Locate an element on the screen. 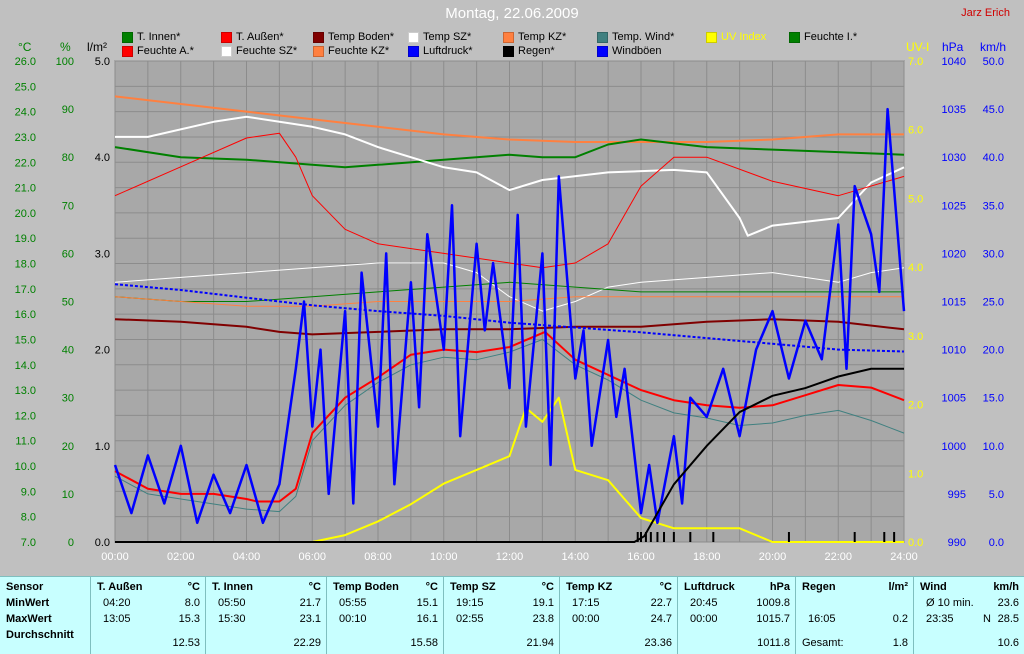 This screenshot has width=1024, height=654. x-tick-label: 24:00 is located at coordinates (904, 557).